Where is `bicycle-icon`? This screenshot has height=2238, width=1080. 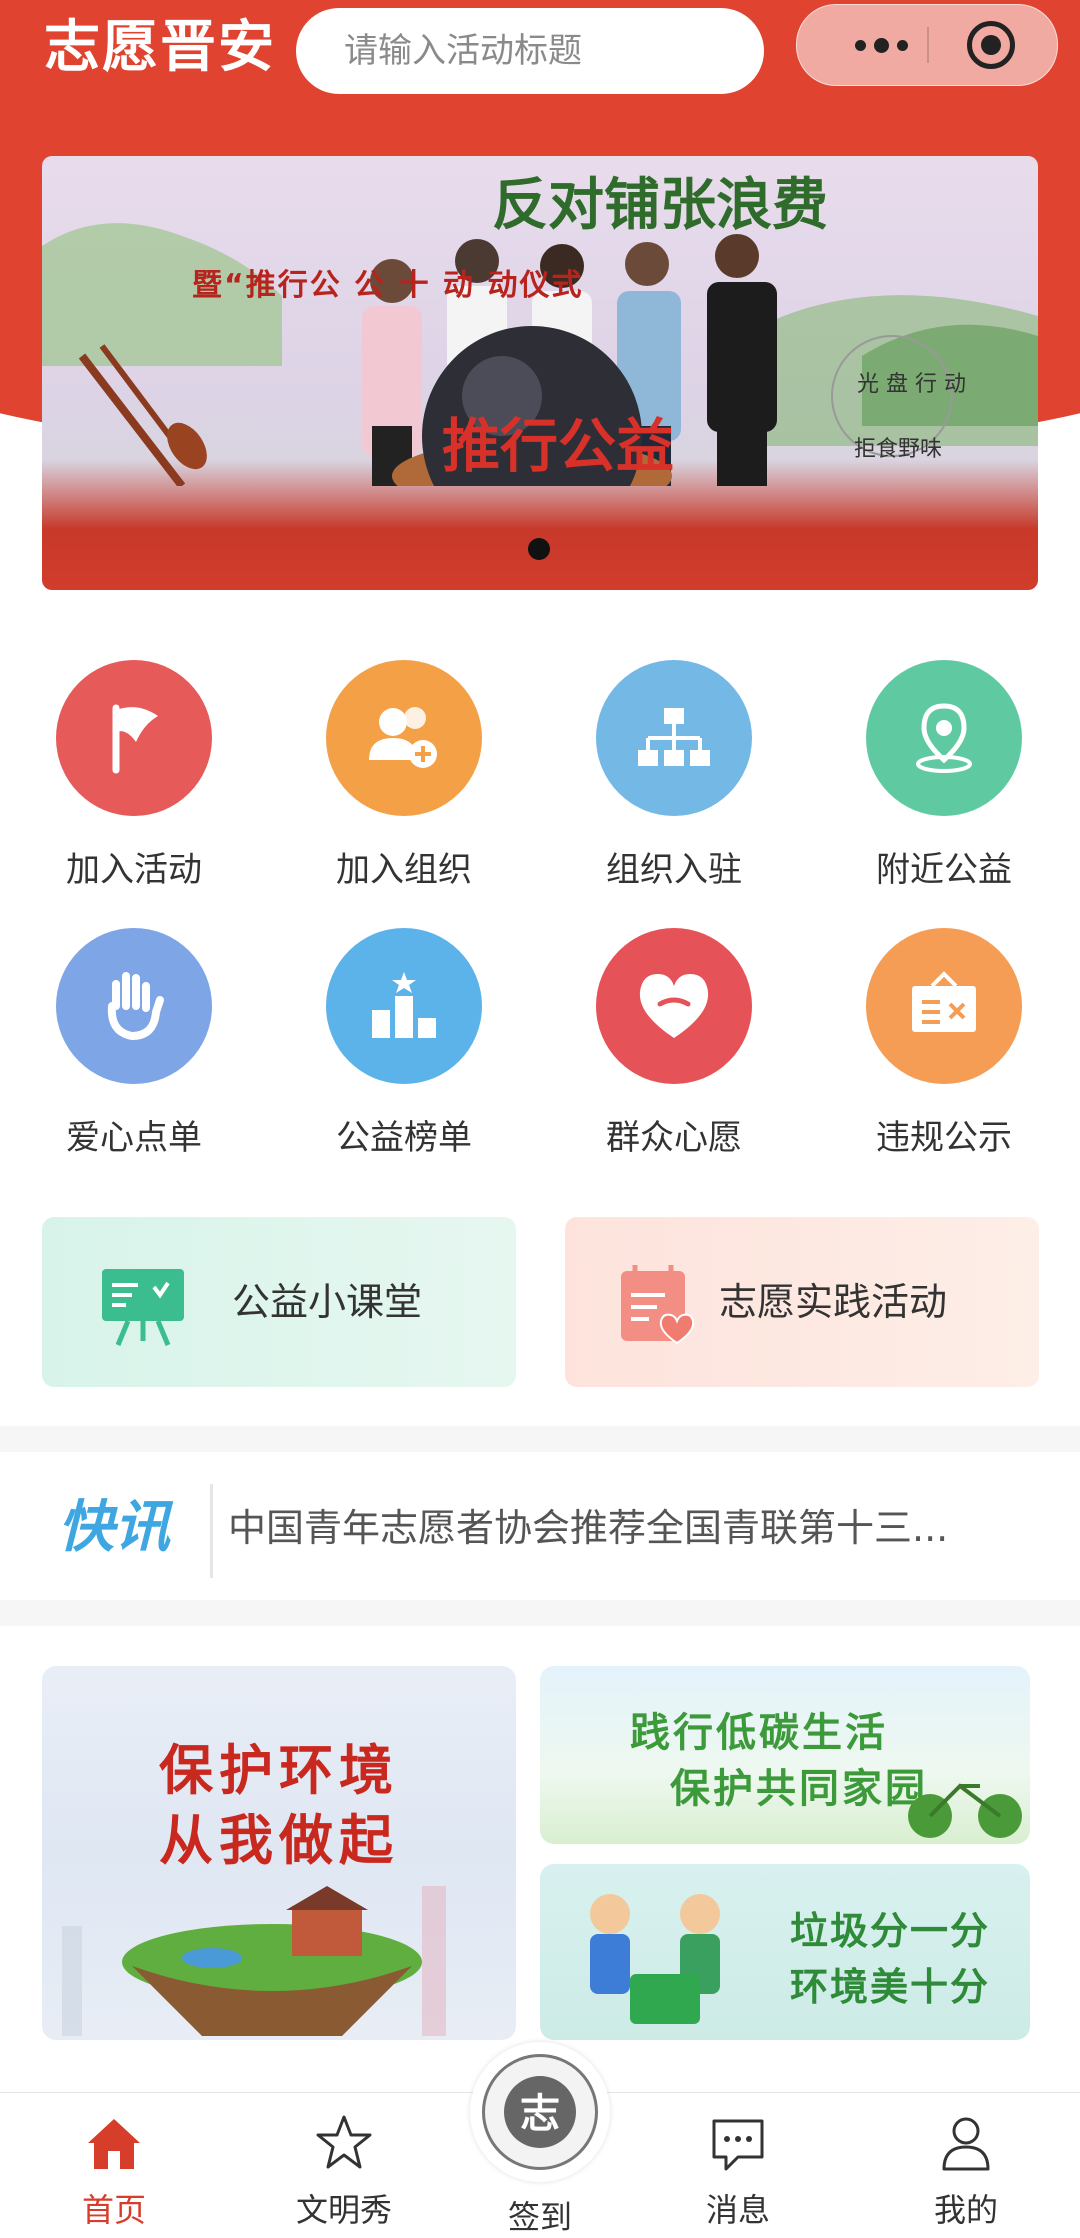
bicycle-icon is located at coordinates (965, 1810).